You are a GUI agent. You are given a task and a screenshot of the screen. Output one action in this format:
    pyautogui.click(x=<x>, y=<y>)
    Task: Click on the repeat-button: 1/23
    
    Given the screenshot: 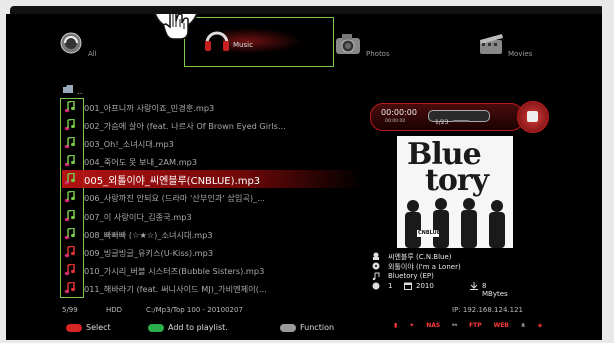 What is the action you would take?
    pyautogui.click(x=459, y=118)
    